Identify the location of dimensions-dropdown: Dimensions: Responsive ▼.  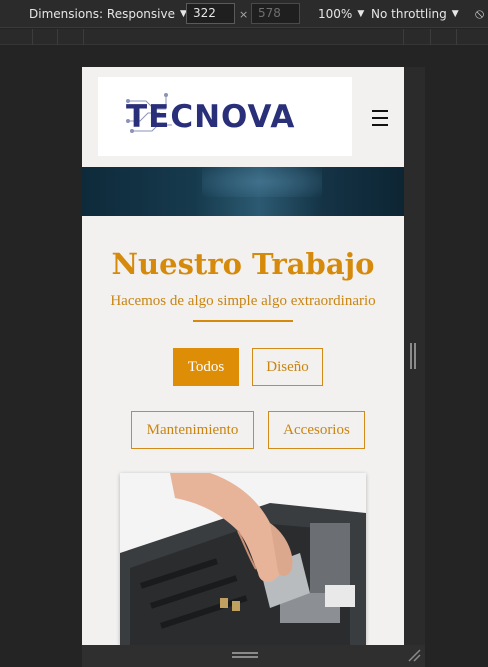
(108, 14).